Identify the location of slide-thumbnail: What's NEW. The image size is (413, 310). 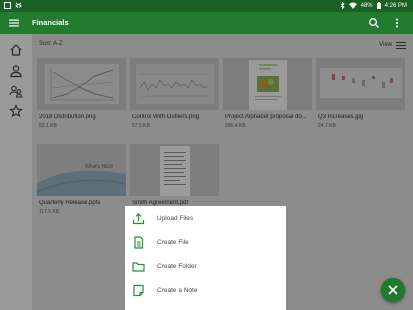
(81, 170).